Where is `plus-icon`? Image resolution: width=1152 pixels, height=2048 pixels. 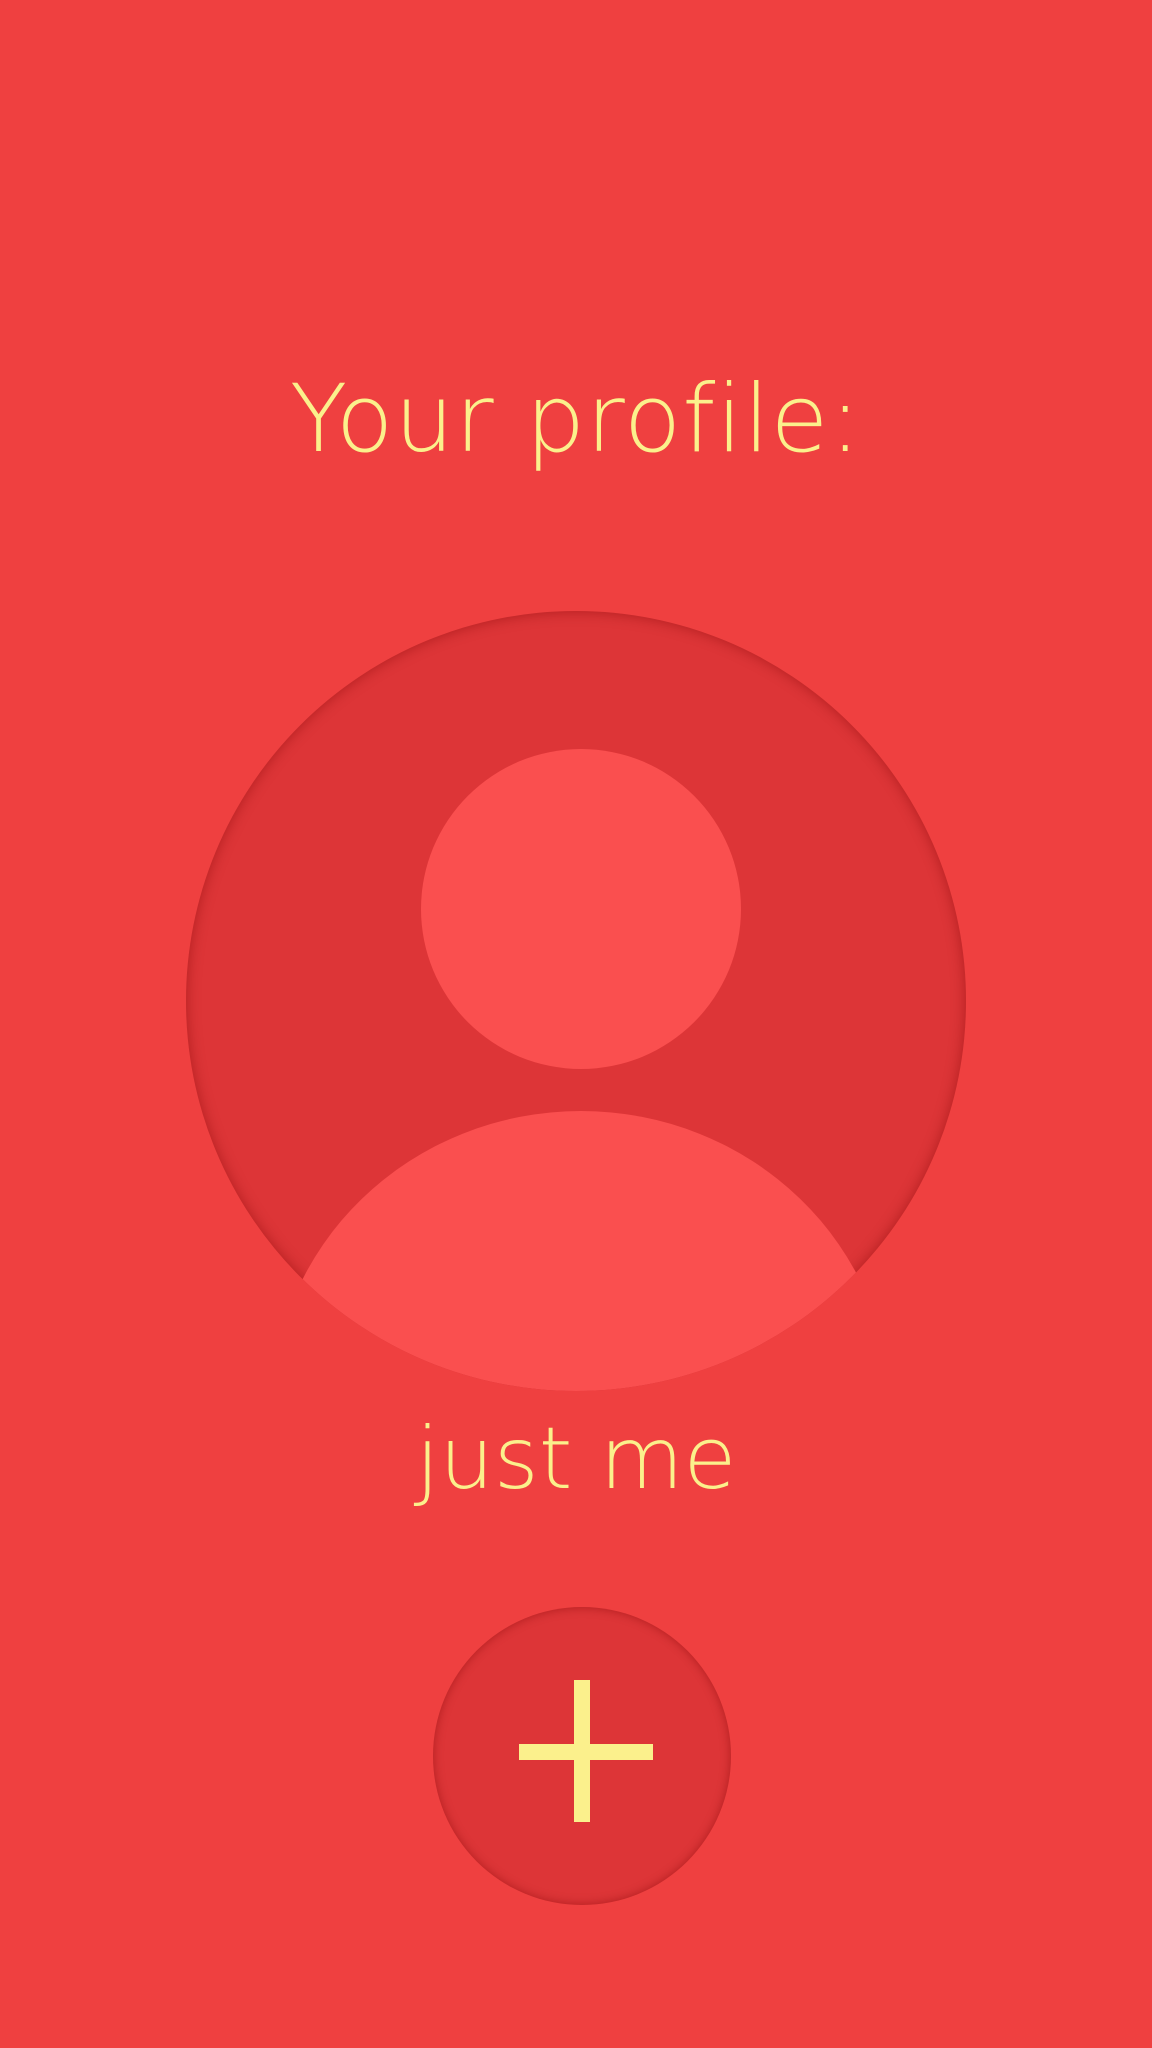
plus-icon is located at coordinates (586, 1751).